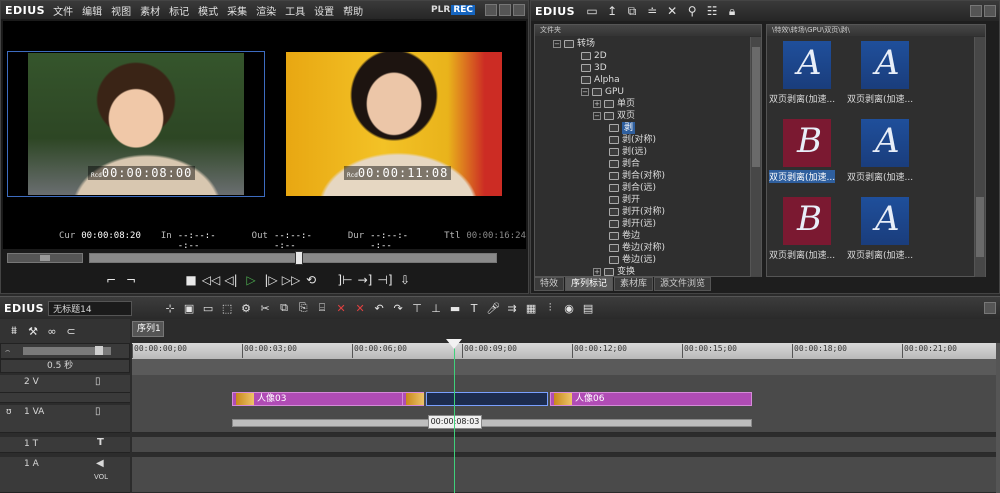  What do you see at coordinates (52, 331) in the screenshot?
I see `chain-icon: ∞` at bounding box center [52, 331].